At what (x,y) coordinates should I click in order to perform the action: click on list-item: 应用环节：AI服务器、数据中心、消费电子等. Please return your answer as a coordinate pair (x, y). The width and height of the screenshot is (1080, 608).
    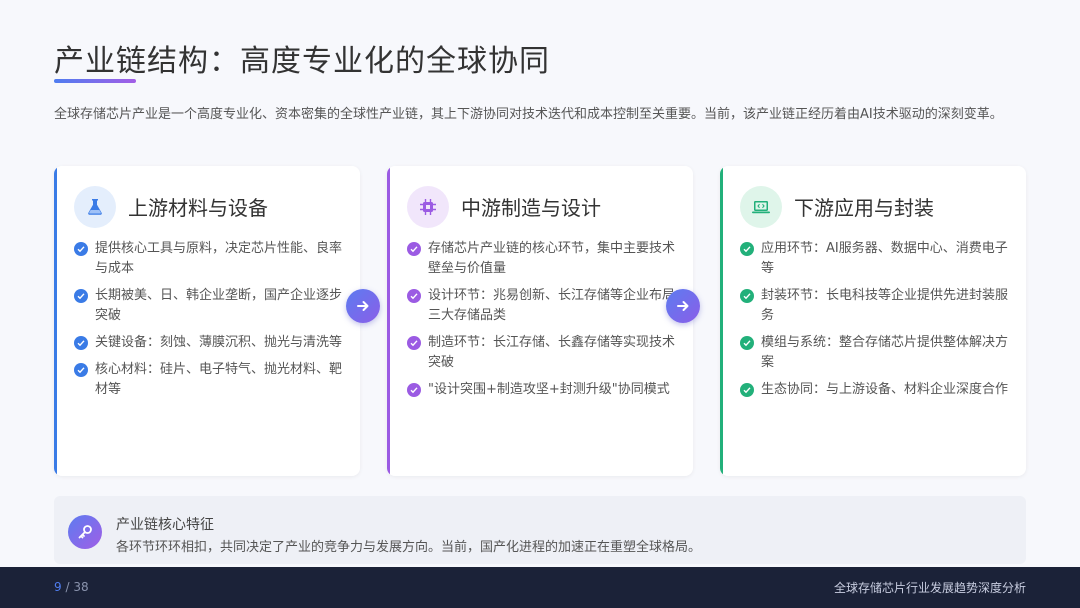
    Looking at the image, I should click on (875, 259).